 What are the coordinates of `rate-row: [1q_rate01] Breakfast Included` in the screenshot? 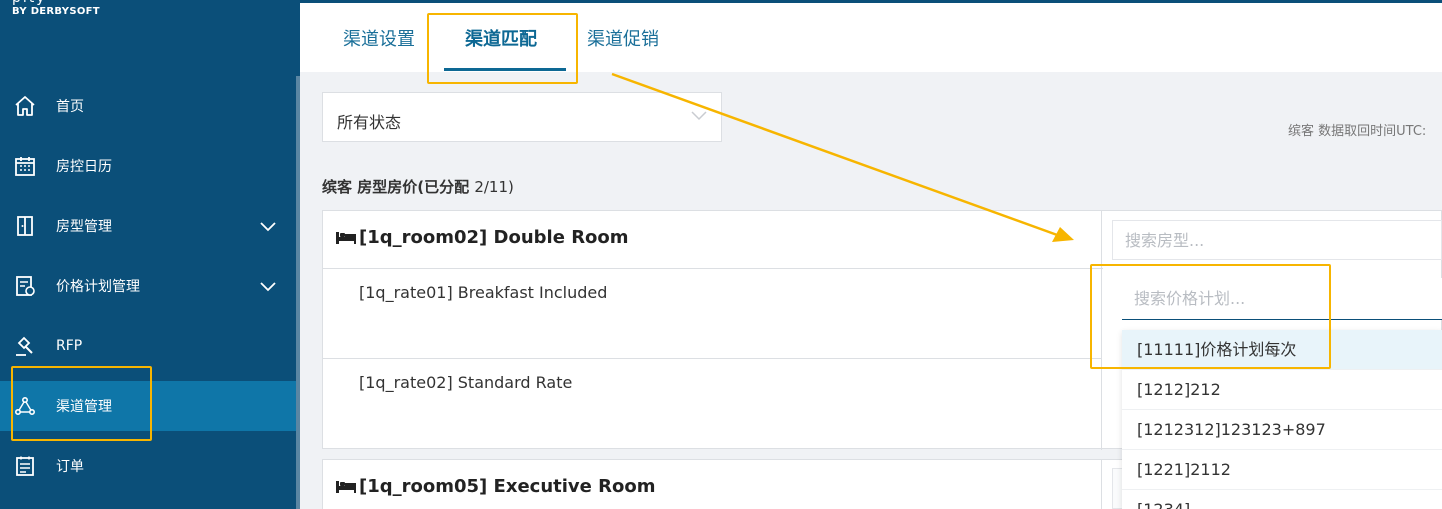 It's located at (712, 314).